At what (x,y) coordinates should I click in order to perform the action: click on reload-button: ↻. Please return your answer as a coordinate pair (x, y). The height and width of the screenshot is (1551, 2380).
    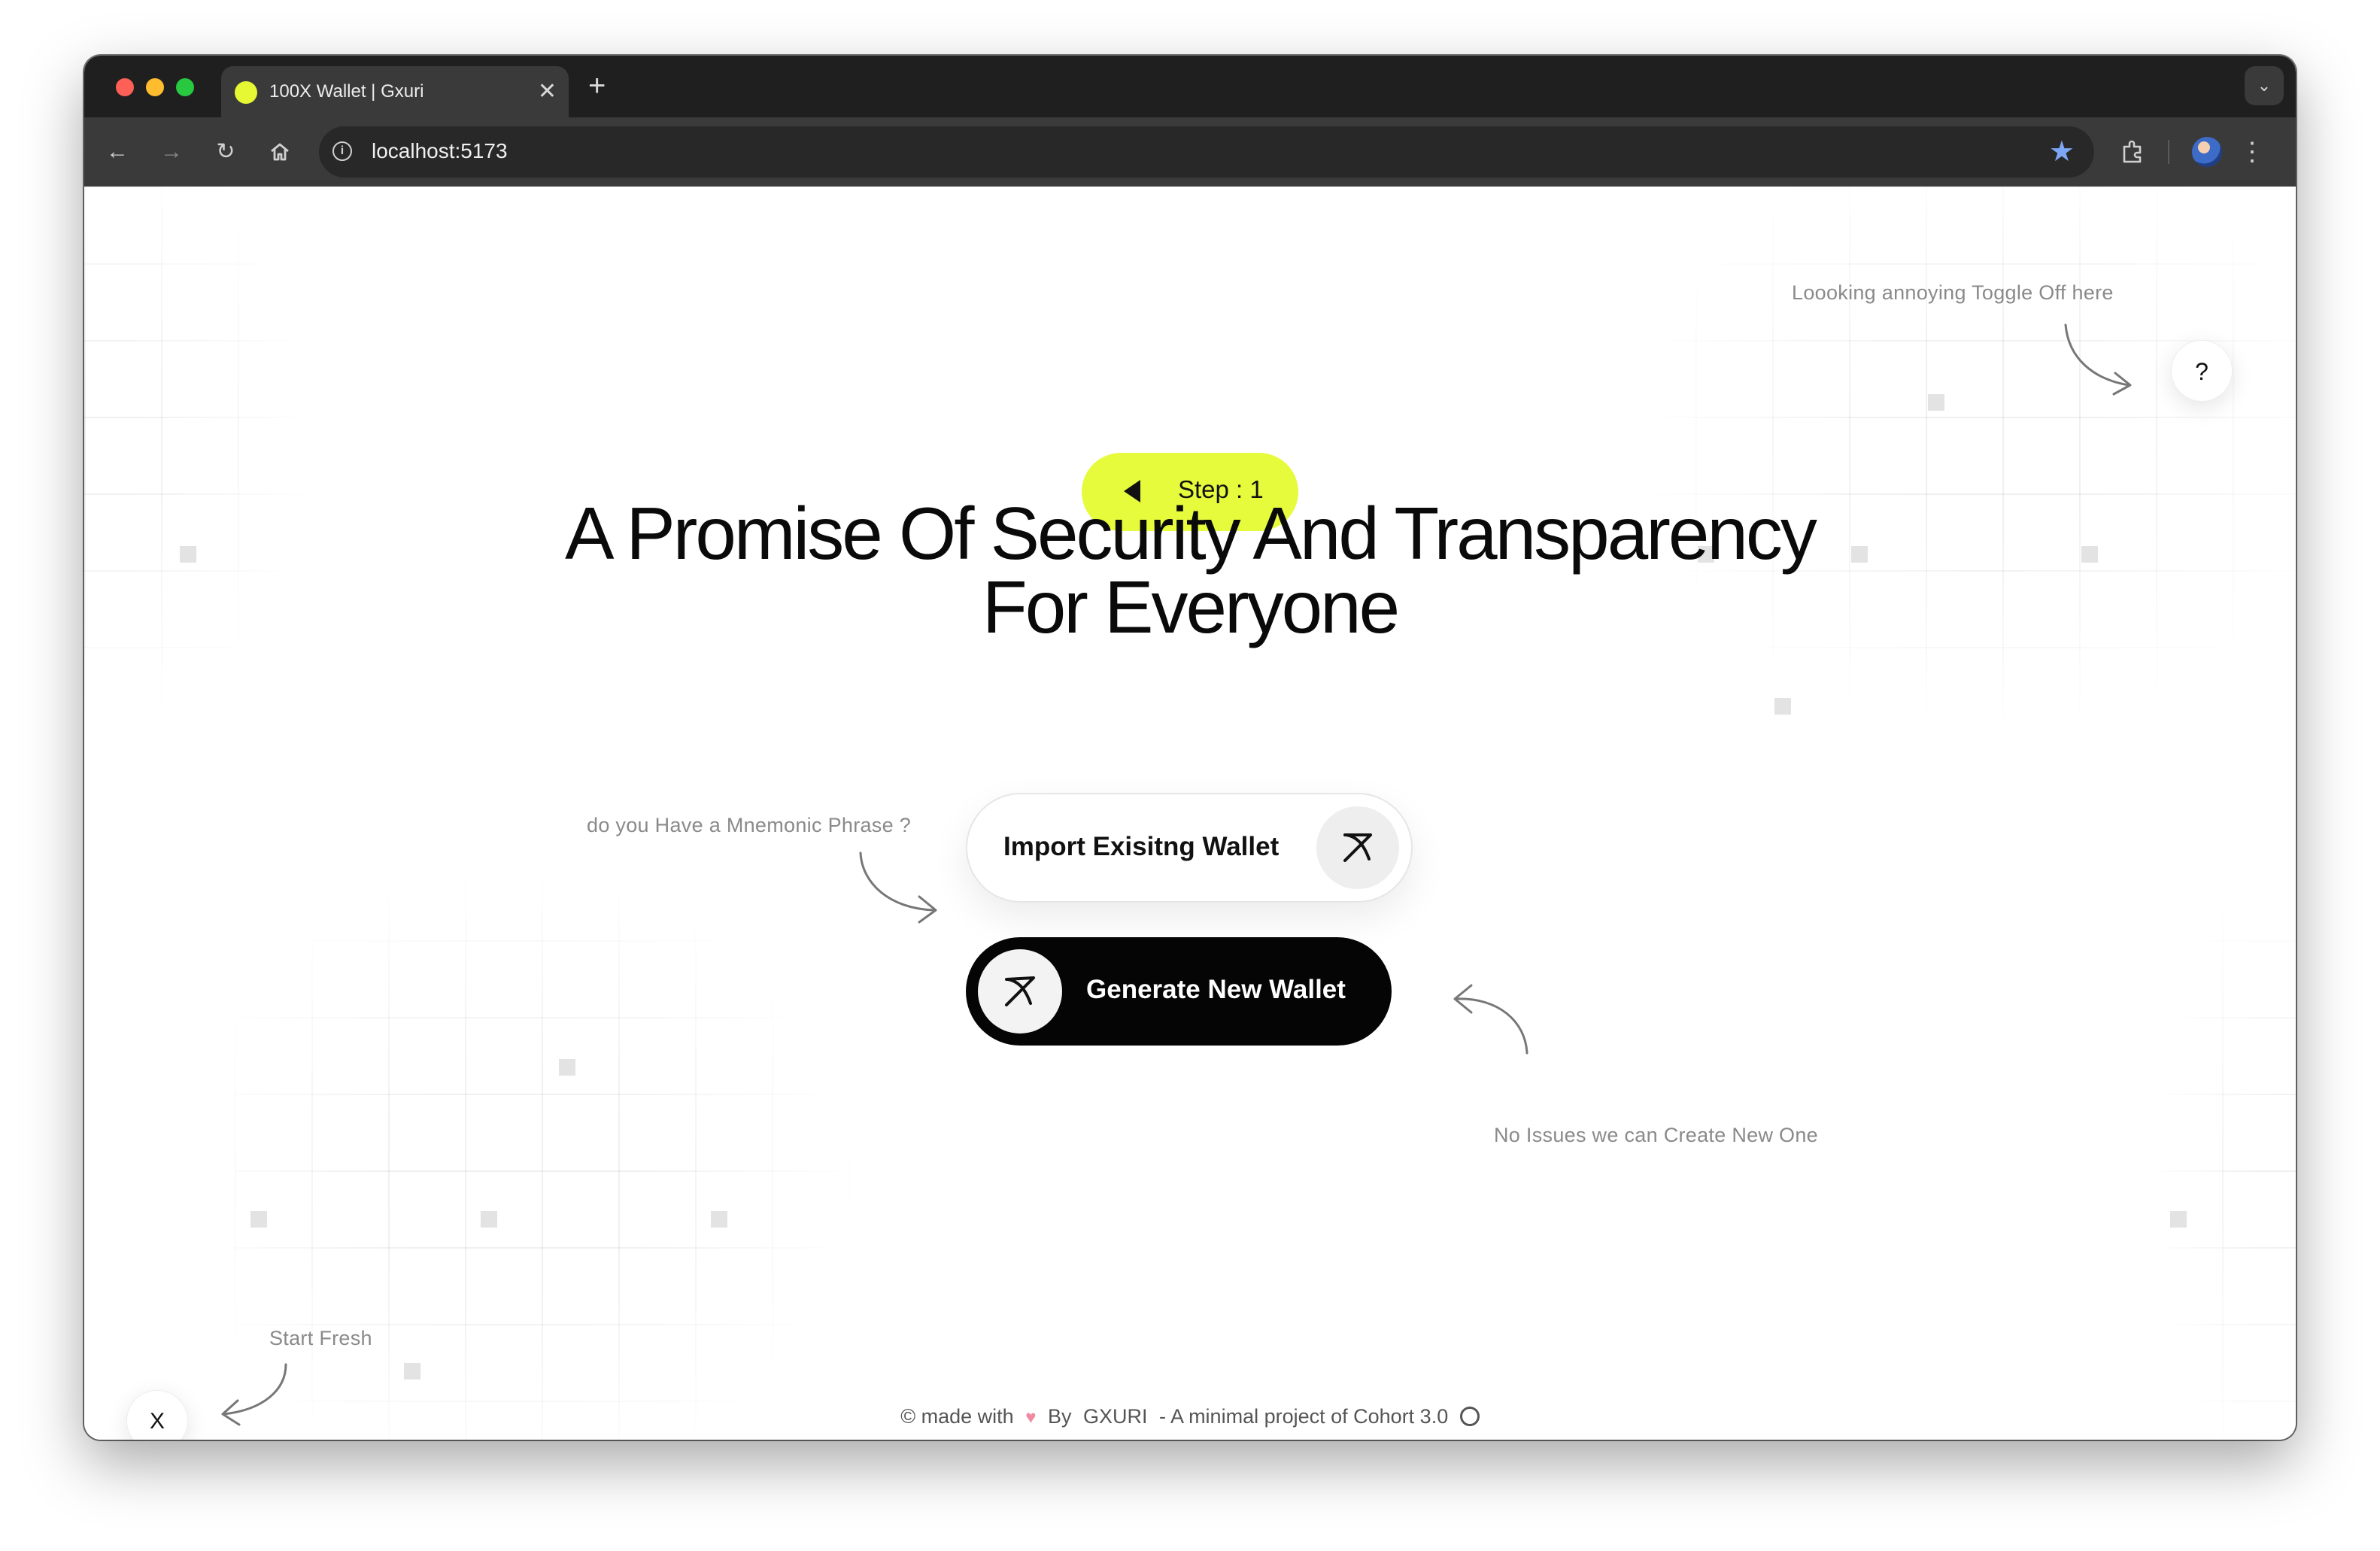
    Looking at the image, I should click on (225, 152).